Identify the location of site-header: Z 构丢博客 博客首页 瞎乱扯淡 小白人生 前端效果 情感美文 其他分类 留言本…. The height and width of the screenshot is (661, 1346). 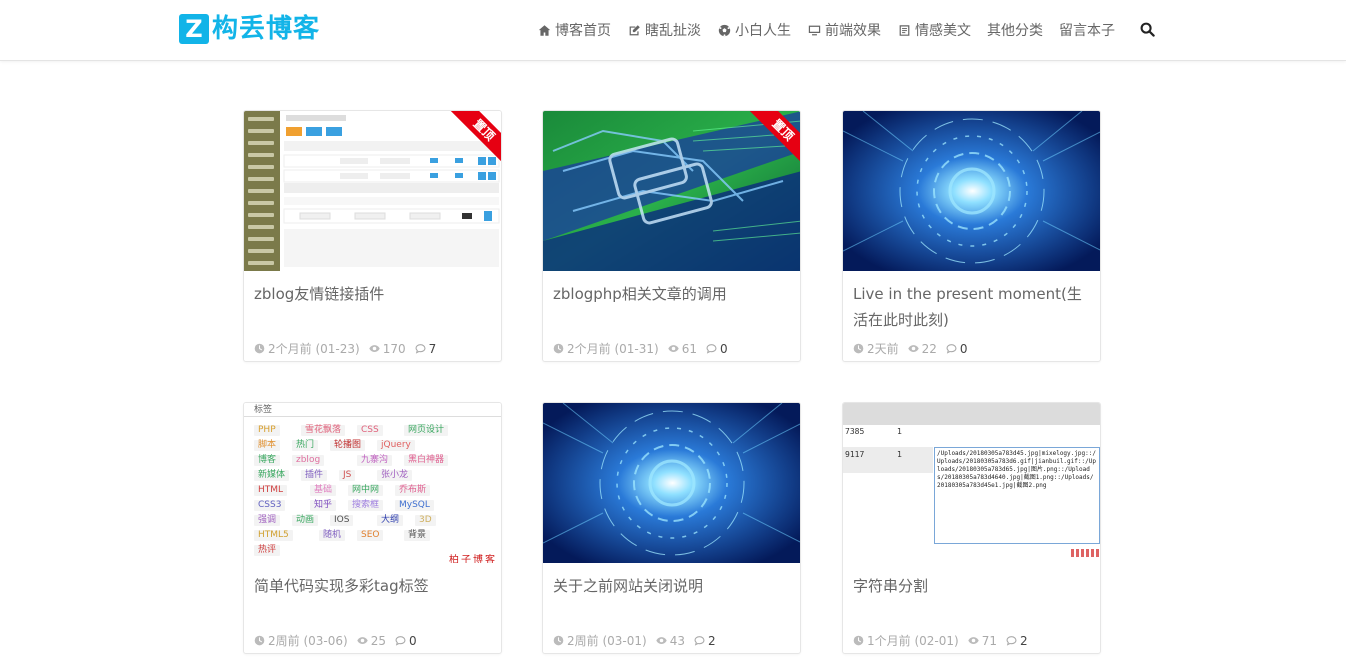
(673, 30).